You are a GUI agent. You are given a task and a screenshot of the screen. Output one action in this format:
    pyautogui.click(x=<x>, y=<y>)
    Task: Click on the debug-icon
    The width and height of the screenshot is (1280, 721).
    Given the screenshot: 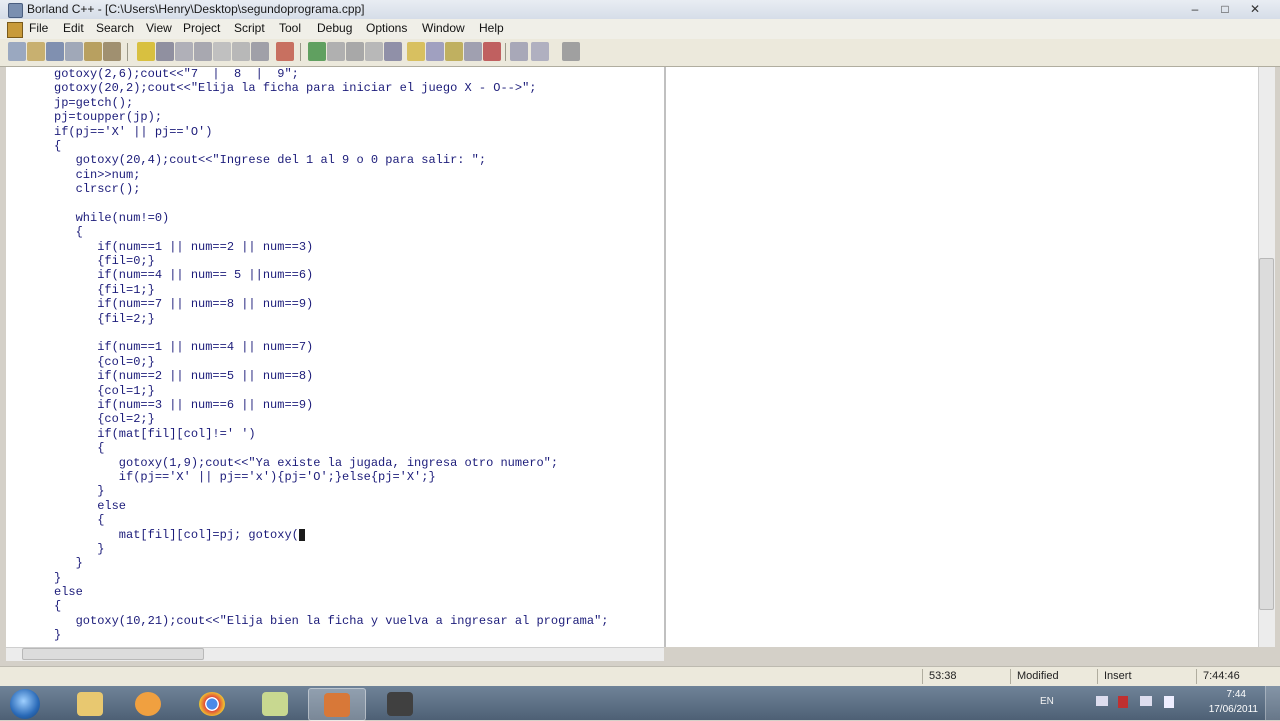 What is the action you would take?
    pyautogui.click(x=222, y=51)
    